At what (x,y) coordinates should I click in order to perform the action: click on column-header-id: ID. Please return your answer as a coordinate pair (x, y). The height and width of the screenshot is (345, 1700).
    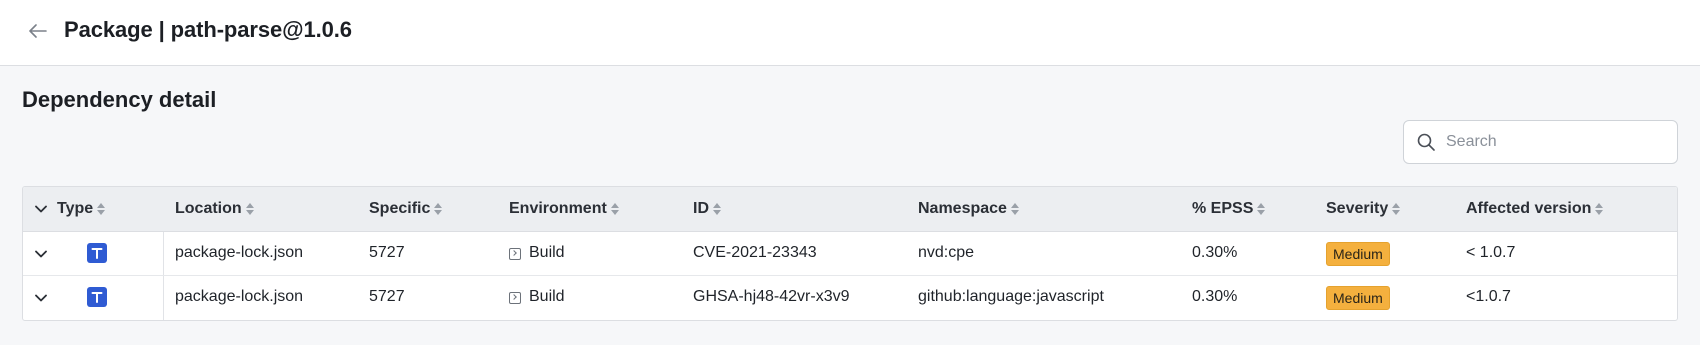
    Looking at the image, I should click on (707, 209).